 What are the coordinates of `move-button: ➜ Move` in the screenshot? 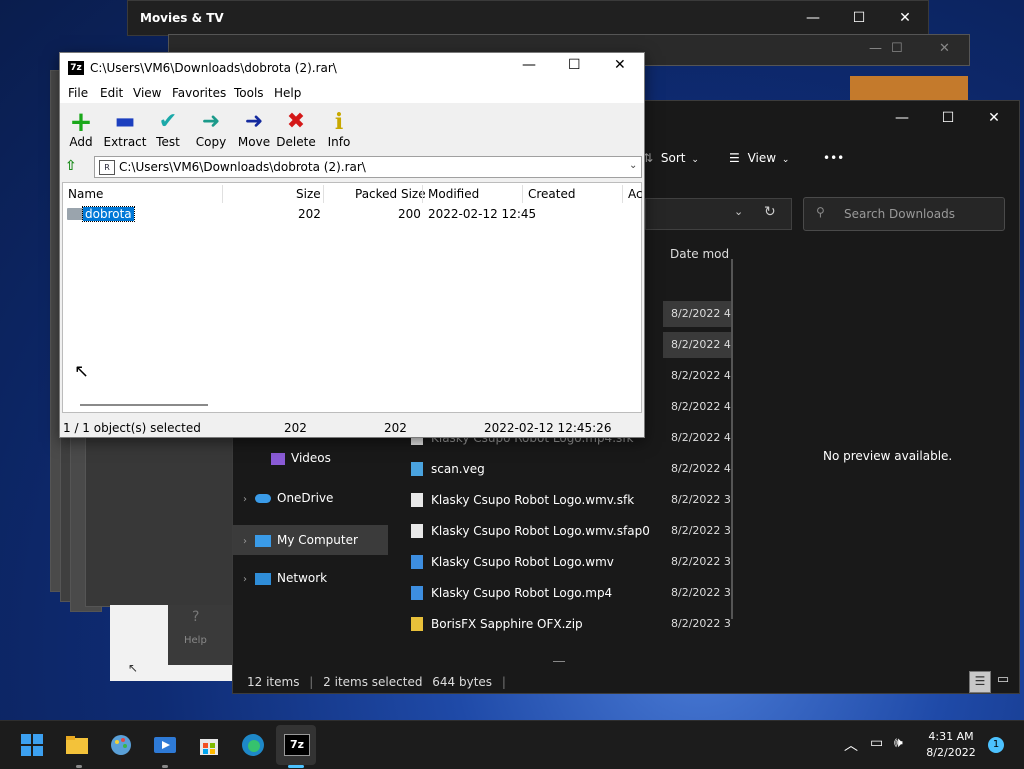 It's located at (254, 129).